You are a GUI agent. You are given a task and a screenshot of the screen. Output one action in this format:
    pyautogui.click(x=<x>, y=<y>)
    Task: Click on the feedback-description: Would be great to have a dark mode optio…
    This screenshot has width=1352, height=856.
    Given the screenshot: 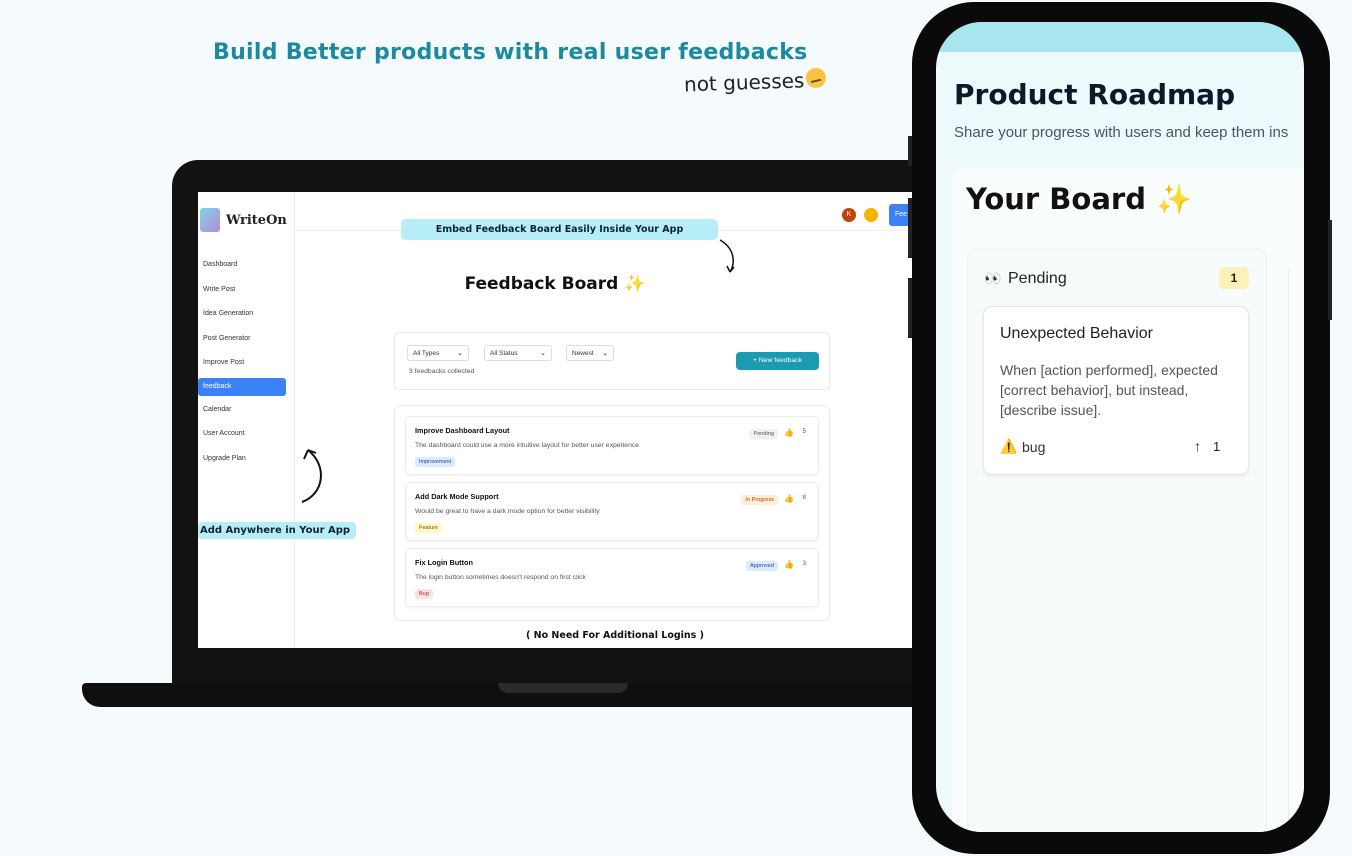 What is the action you would take?
    pyautogui.click(x=507, y=511)
    